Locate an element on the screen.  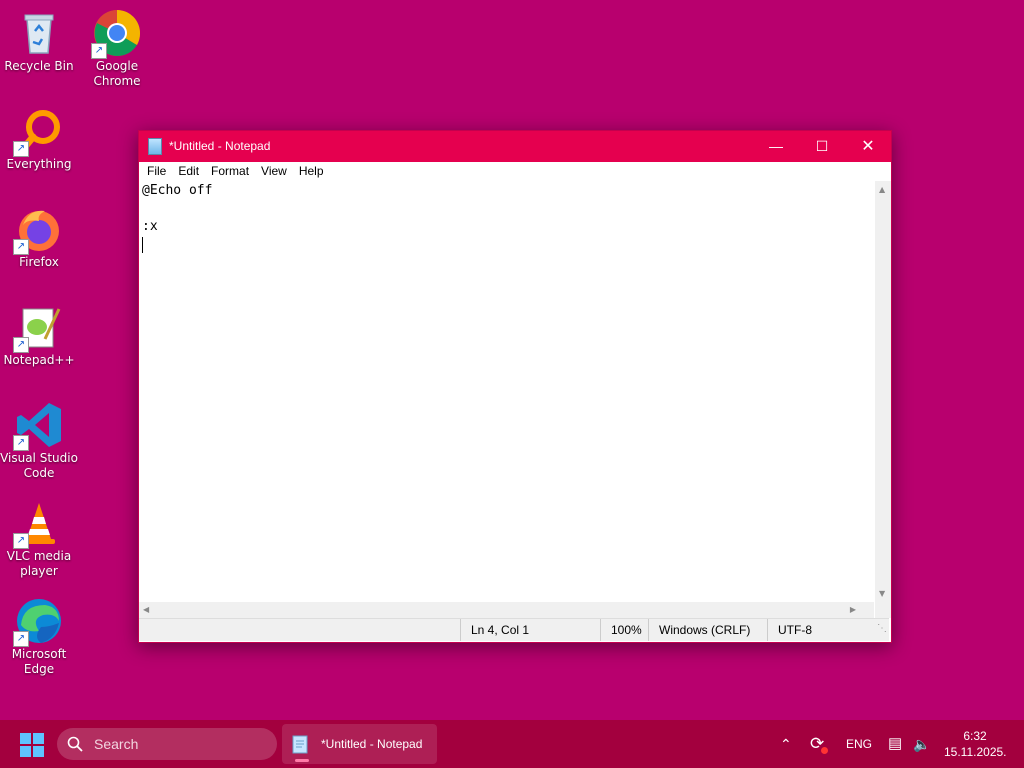
scroll-up-arrow-icon: ▲ is located at coordinates (882, 189).